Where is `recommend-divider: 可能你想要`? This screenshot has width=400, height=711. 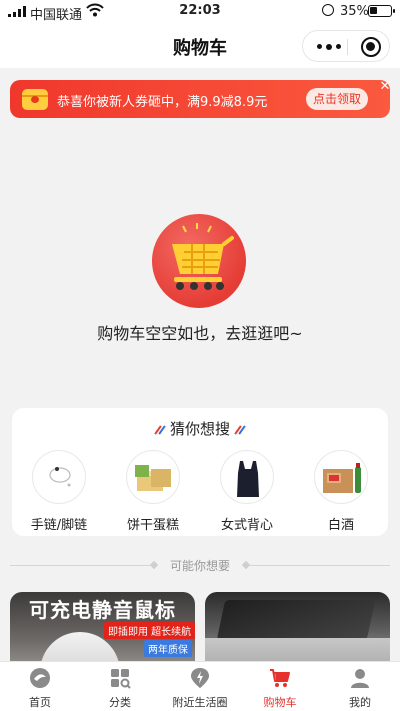 recommend-divider: 可能你想要 is located at coordinates (200, 565).